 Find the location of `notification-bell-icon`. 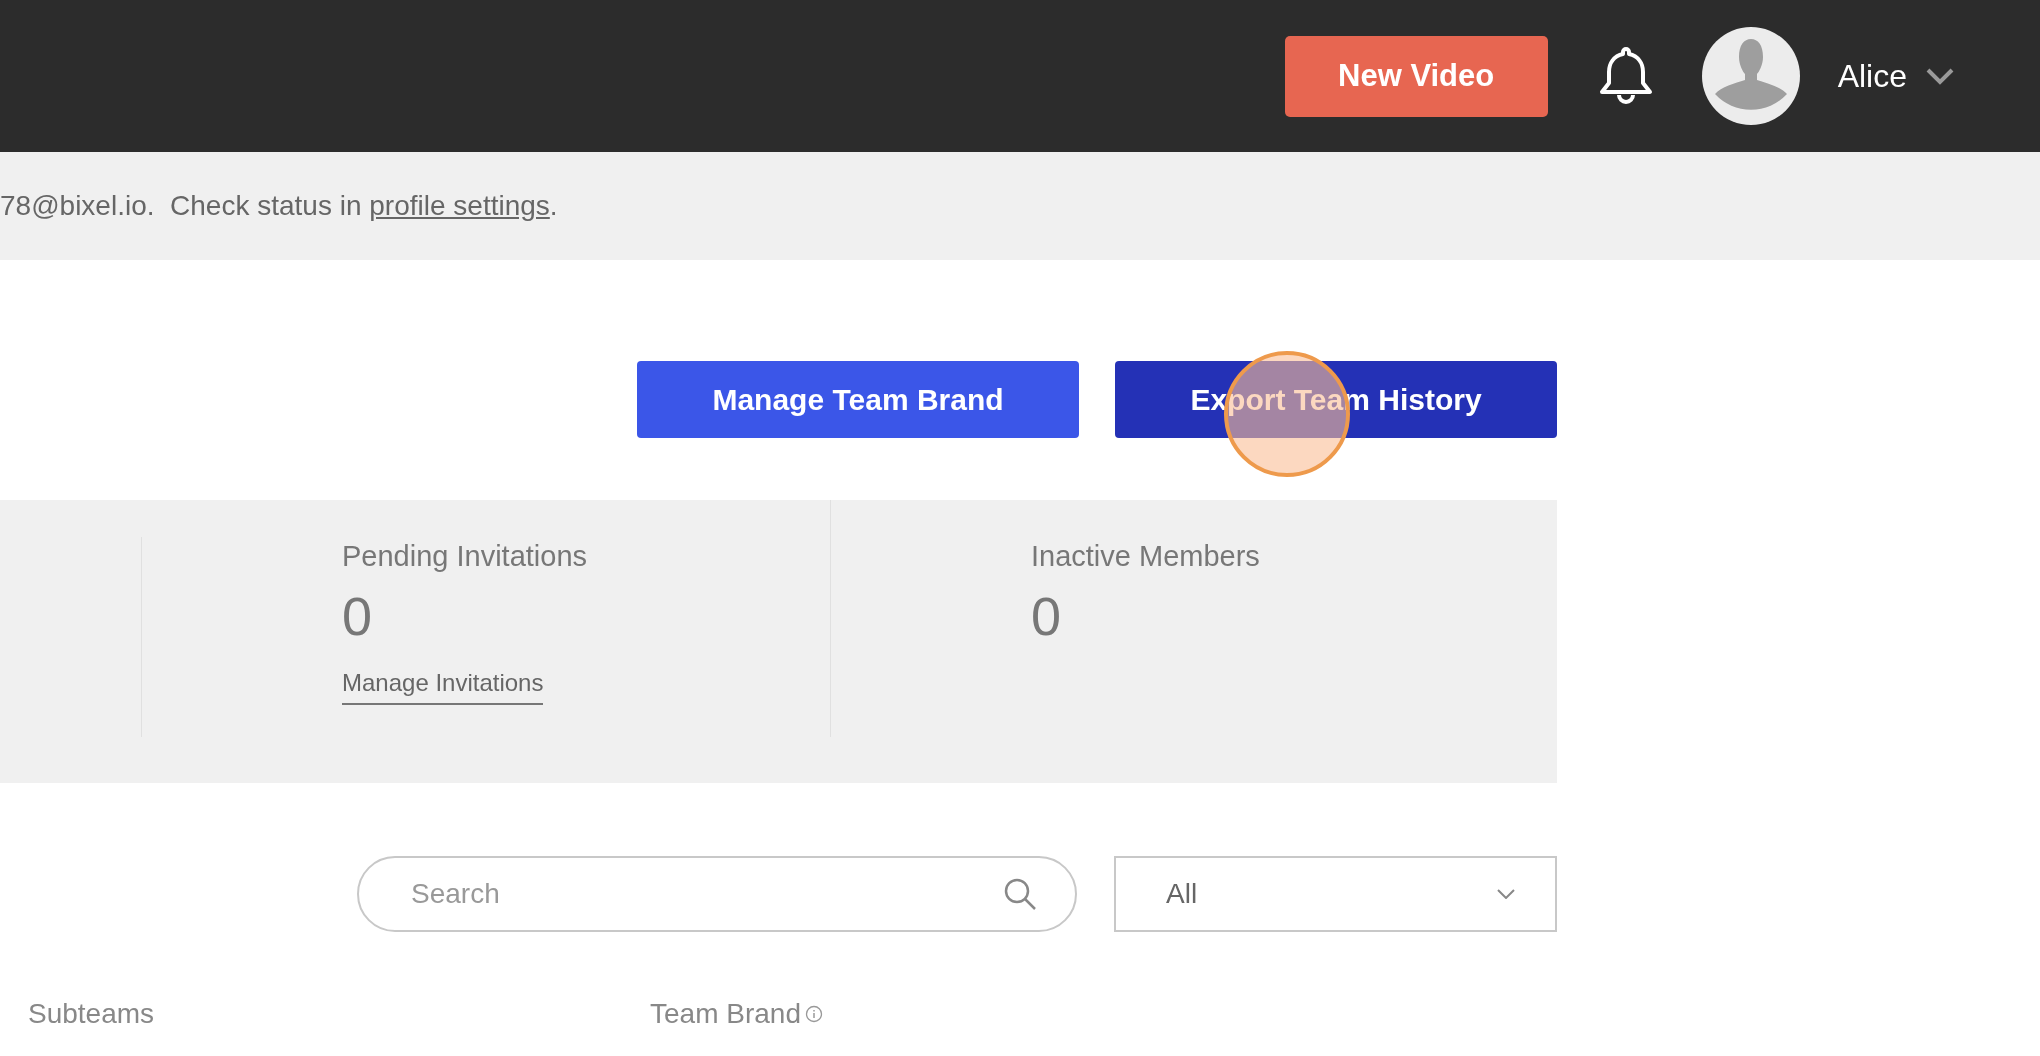

notification-bell-icon is located at coordinates (1625, 76).